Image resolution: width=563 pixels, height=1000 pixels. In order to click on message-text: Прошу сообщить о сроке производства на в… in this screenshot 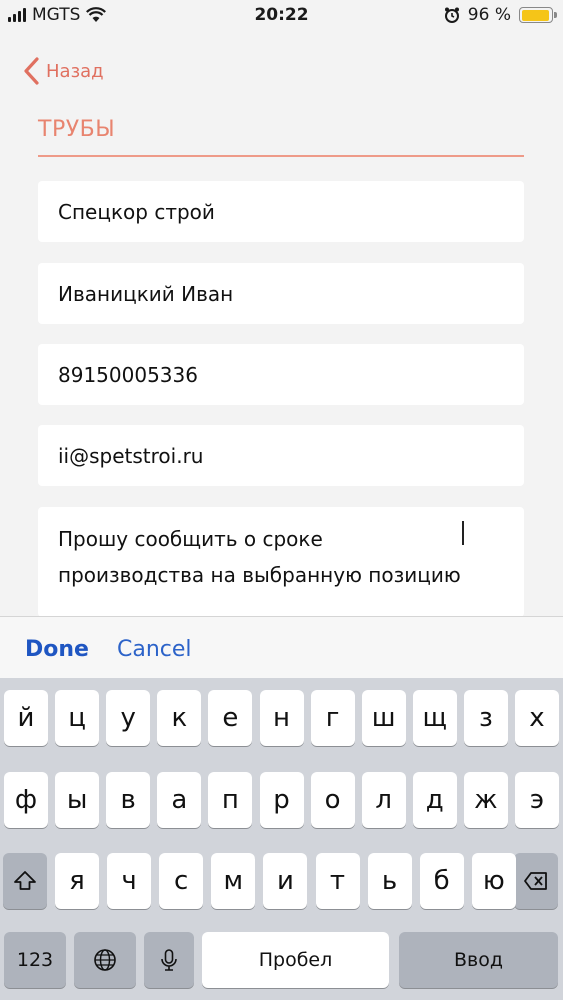, I will do `click(259, 557)`.